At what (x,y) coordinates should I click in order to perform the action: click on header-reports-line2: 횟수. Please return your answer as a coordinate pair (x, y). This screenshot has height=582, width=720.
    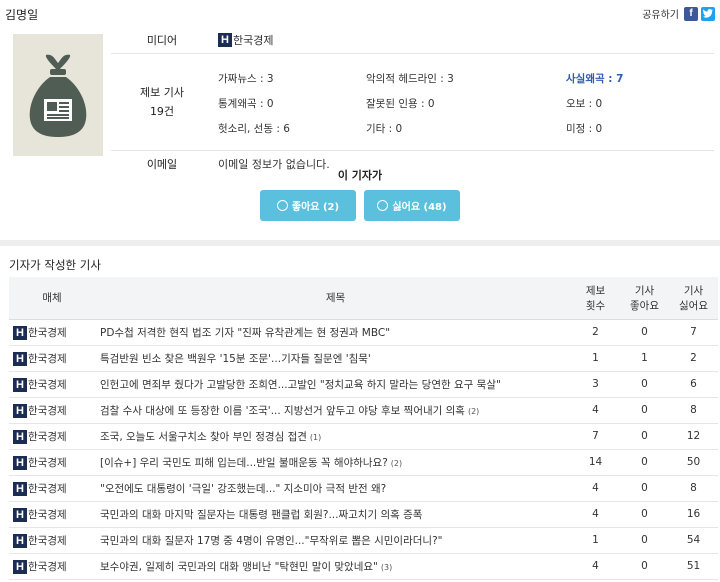
    Looking at the image, I should click on (595, 305).